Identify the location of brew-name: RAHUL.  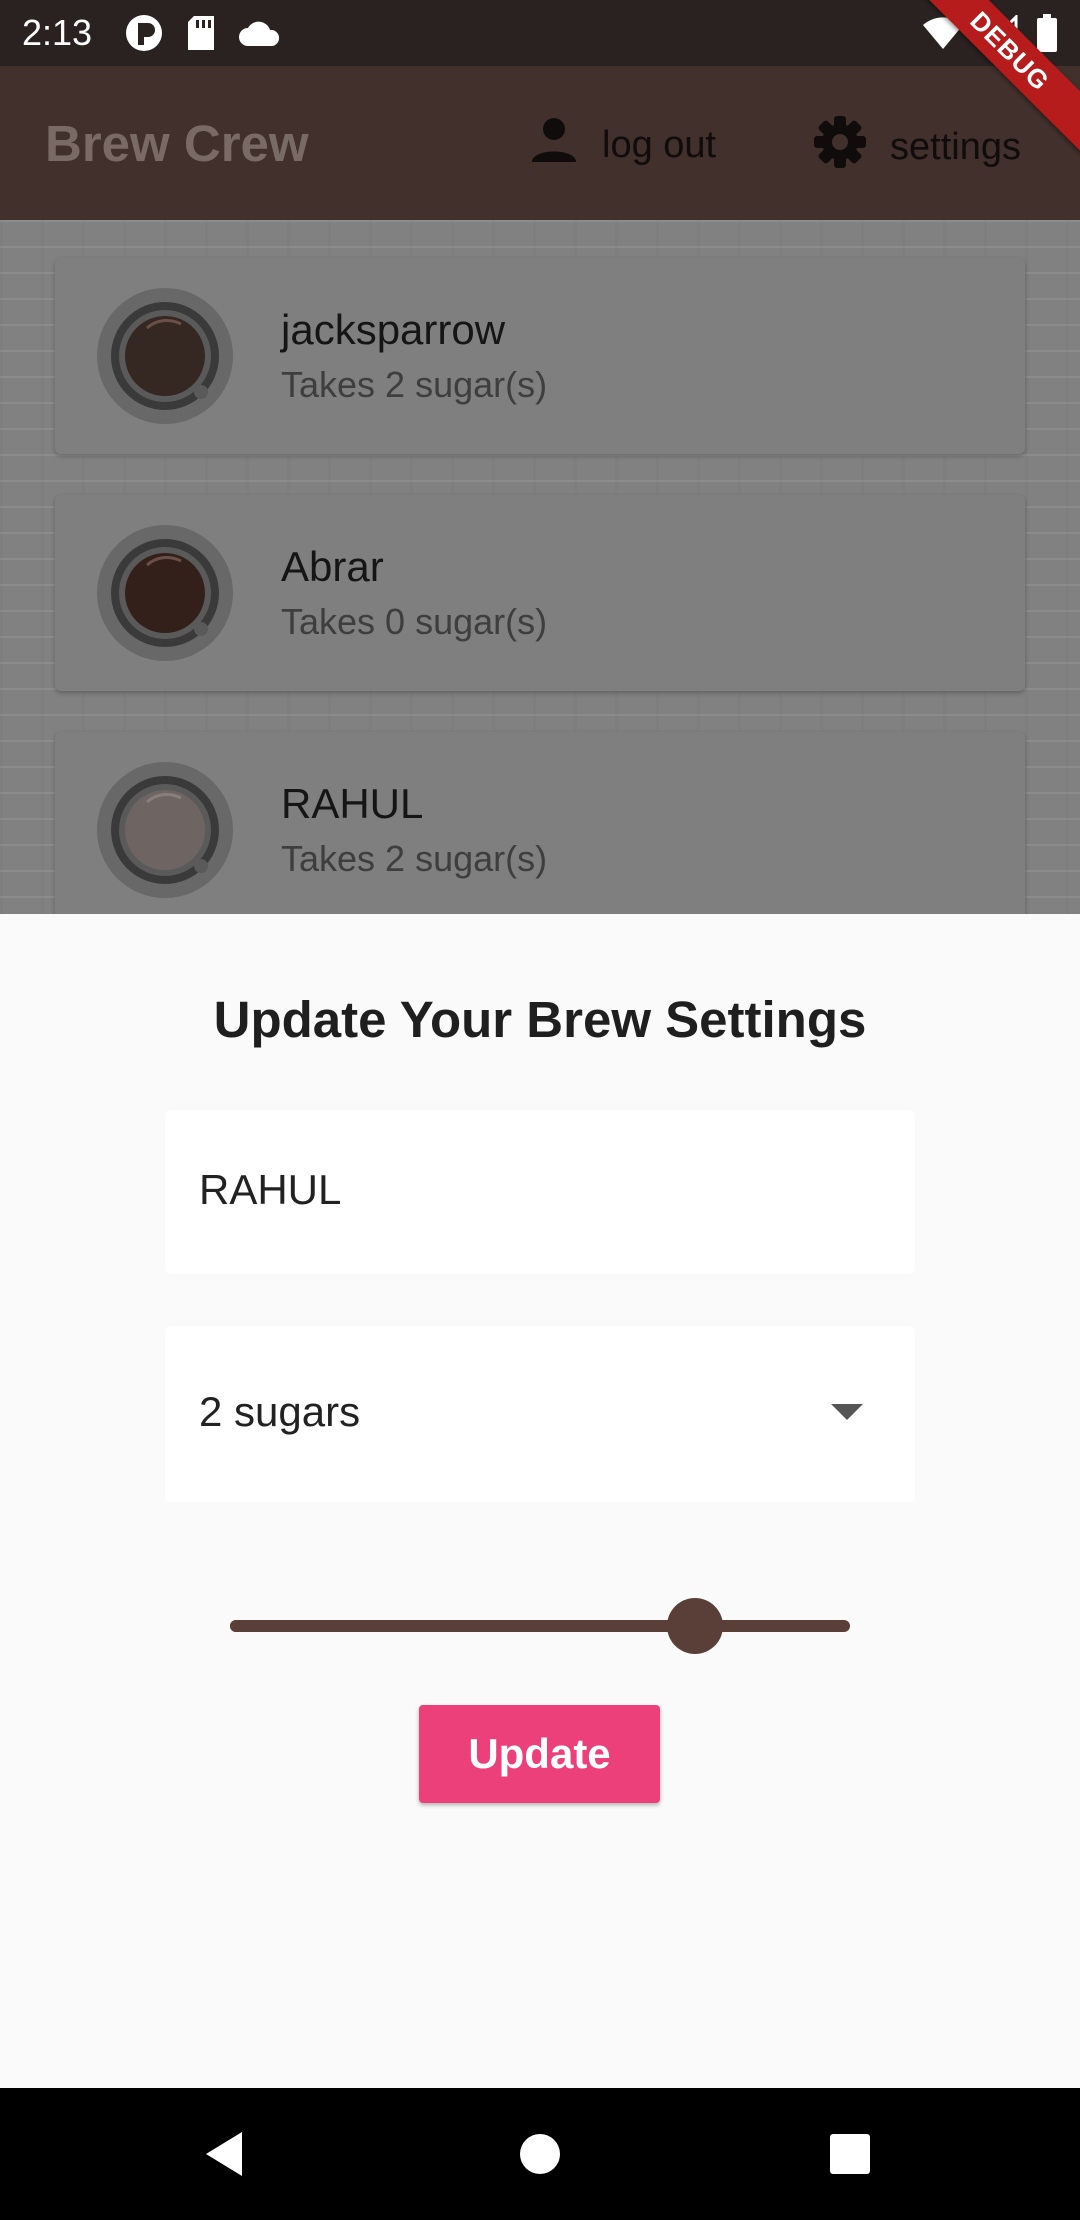
(352, 803).